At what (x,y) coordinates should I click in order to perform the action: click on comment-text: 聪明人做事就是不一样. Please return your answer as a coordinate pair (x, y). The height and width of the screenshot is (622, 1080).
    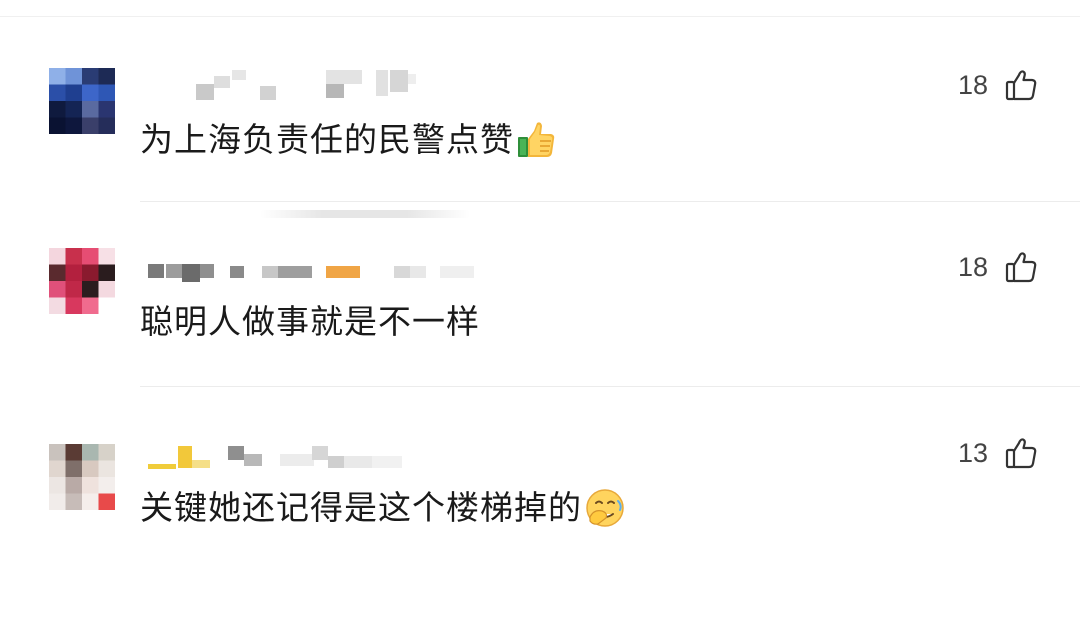
    Looking at the image, I should click on (310, 322).